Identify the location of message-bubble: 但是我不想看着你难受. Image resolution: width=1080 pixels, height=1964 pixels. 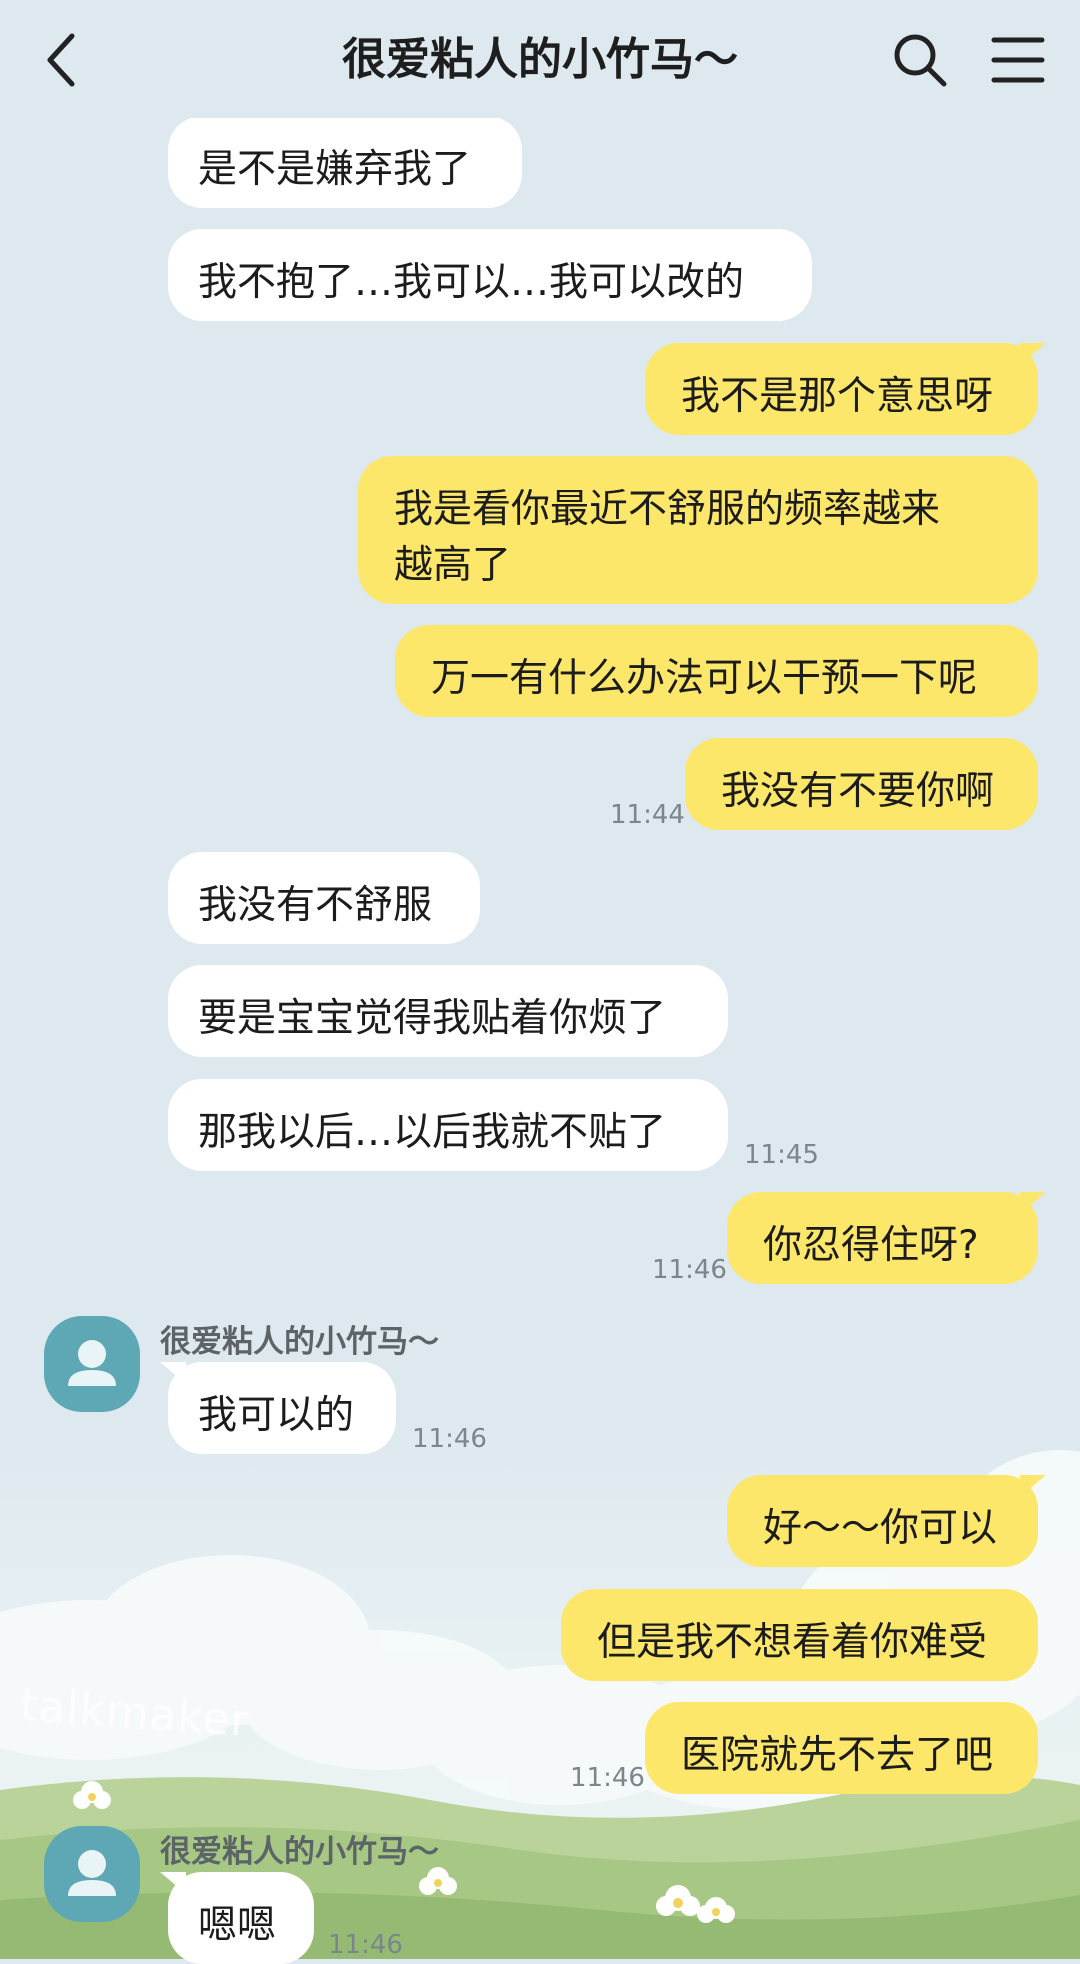
(799, 1635).